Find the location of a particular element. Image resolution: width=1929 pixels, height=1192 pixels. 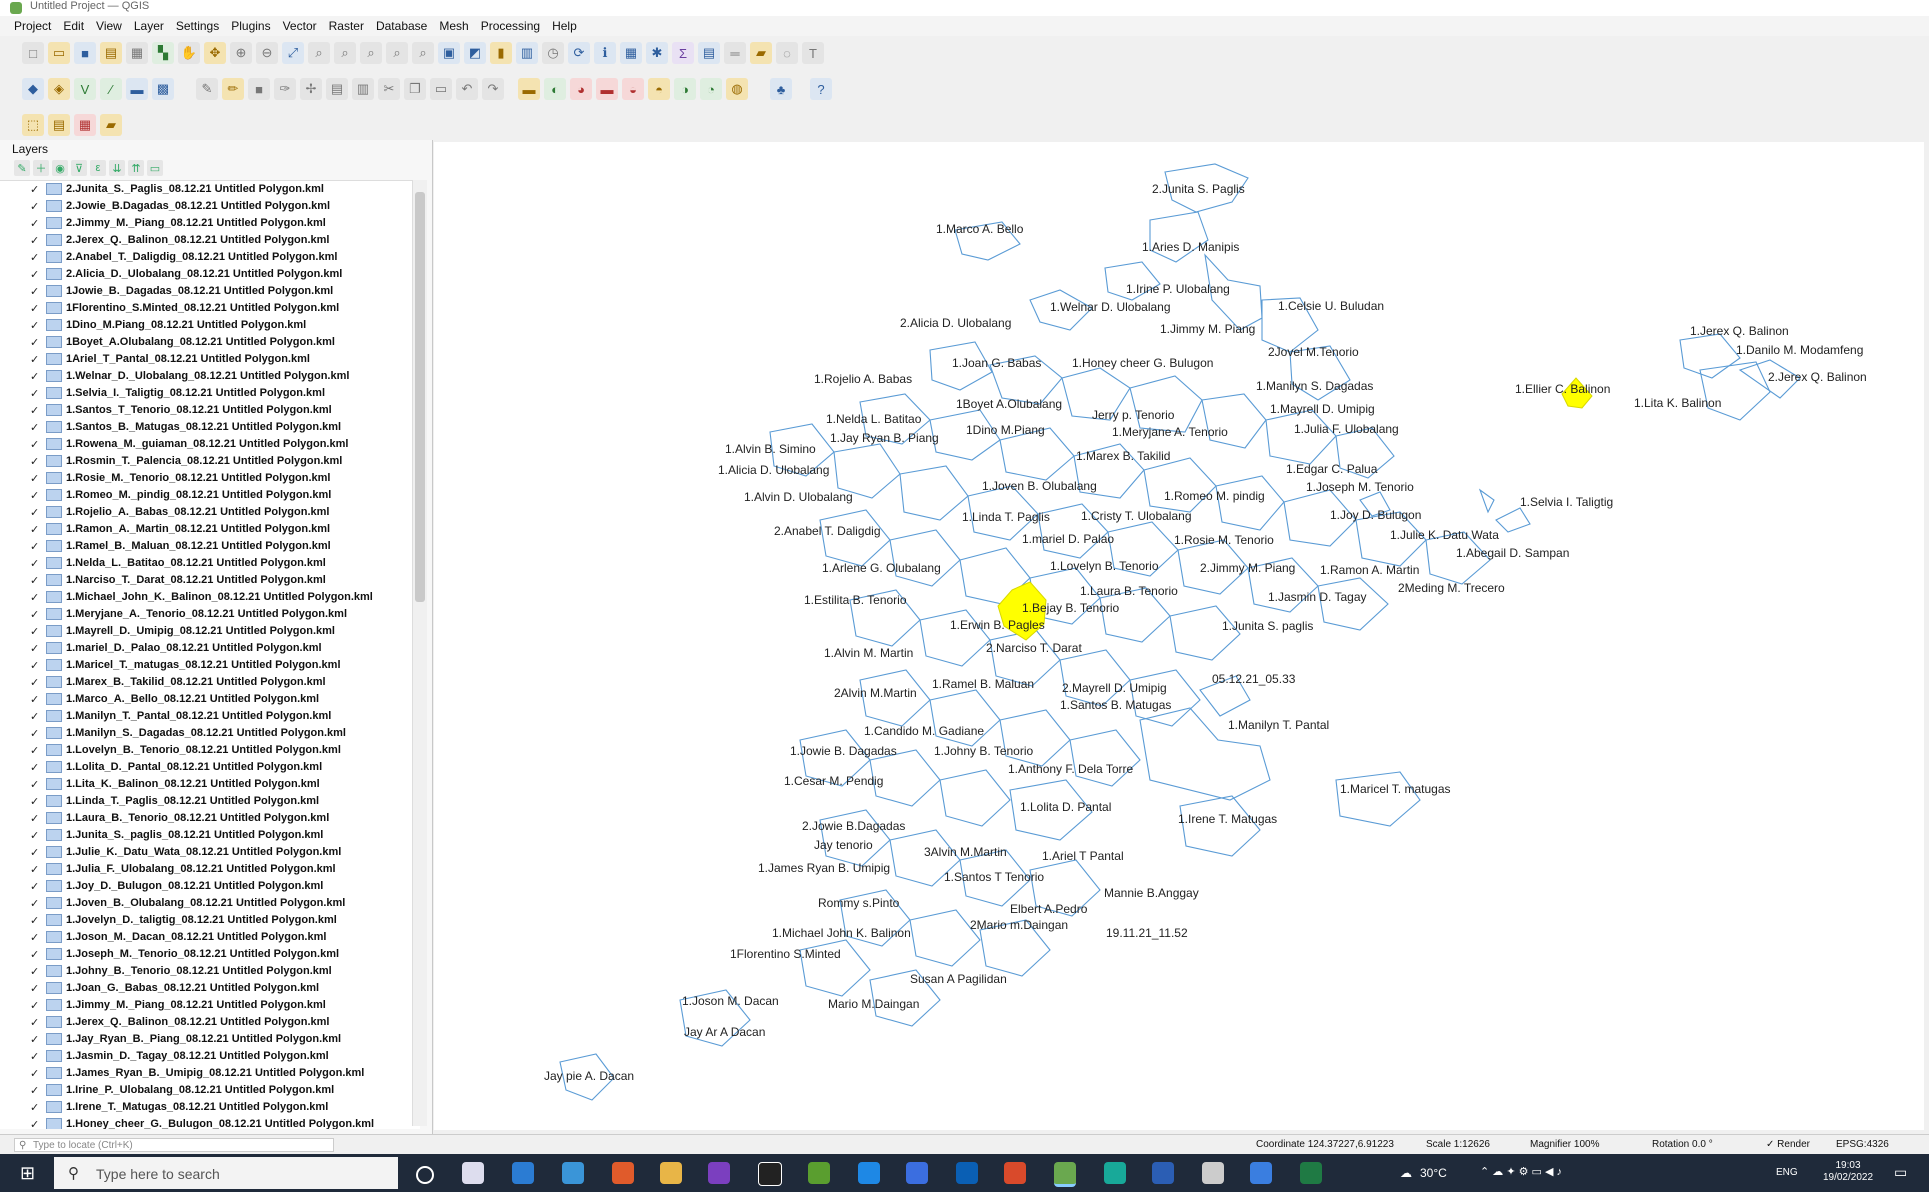

add-database-layer-icon: ▬ is located at coordinates (137, 89).